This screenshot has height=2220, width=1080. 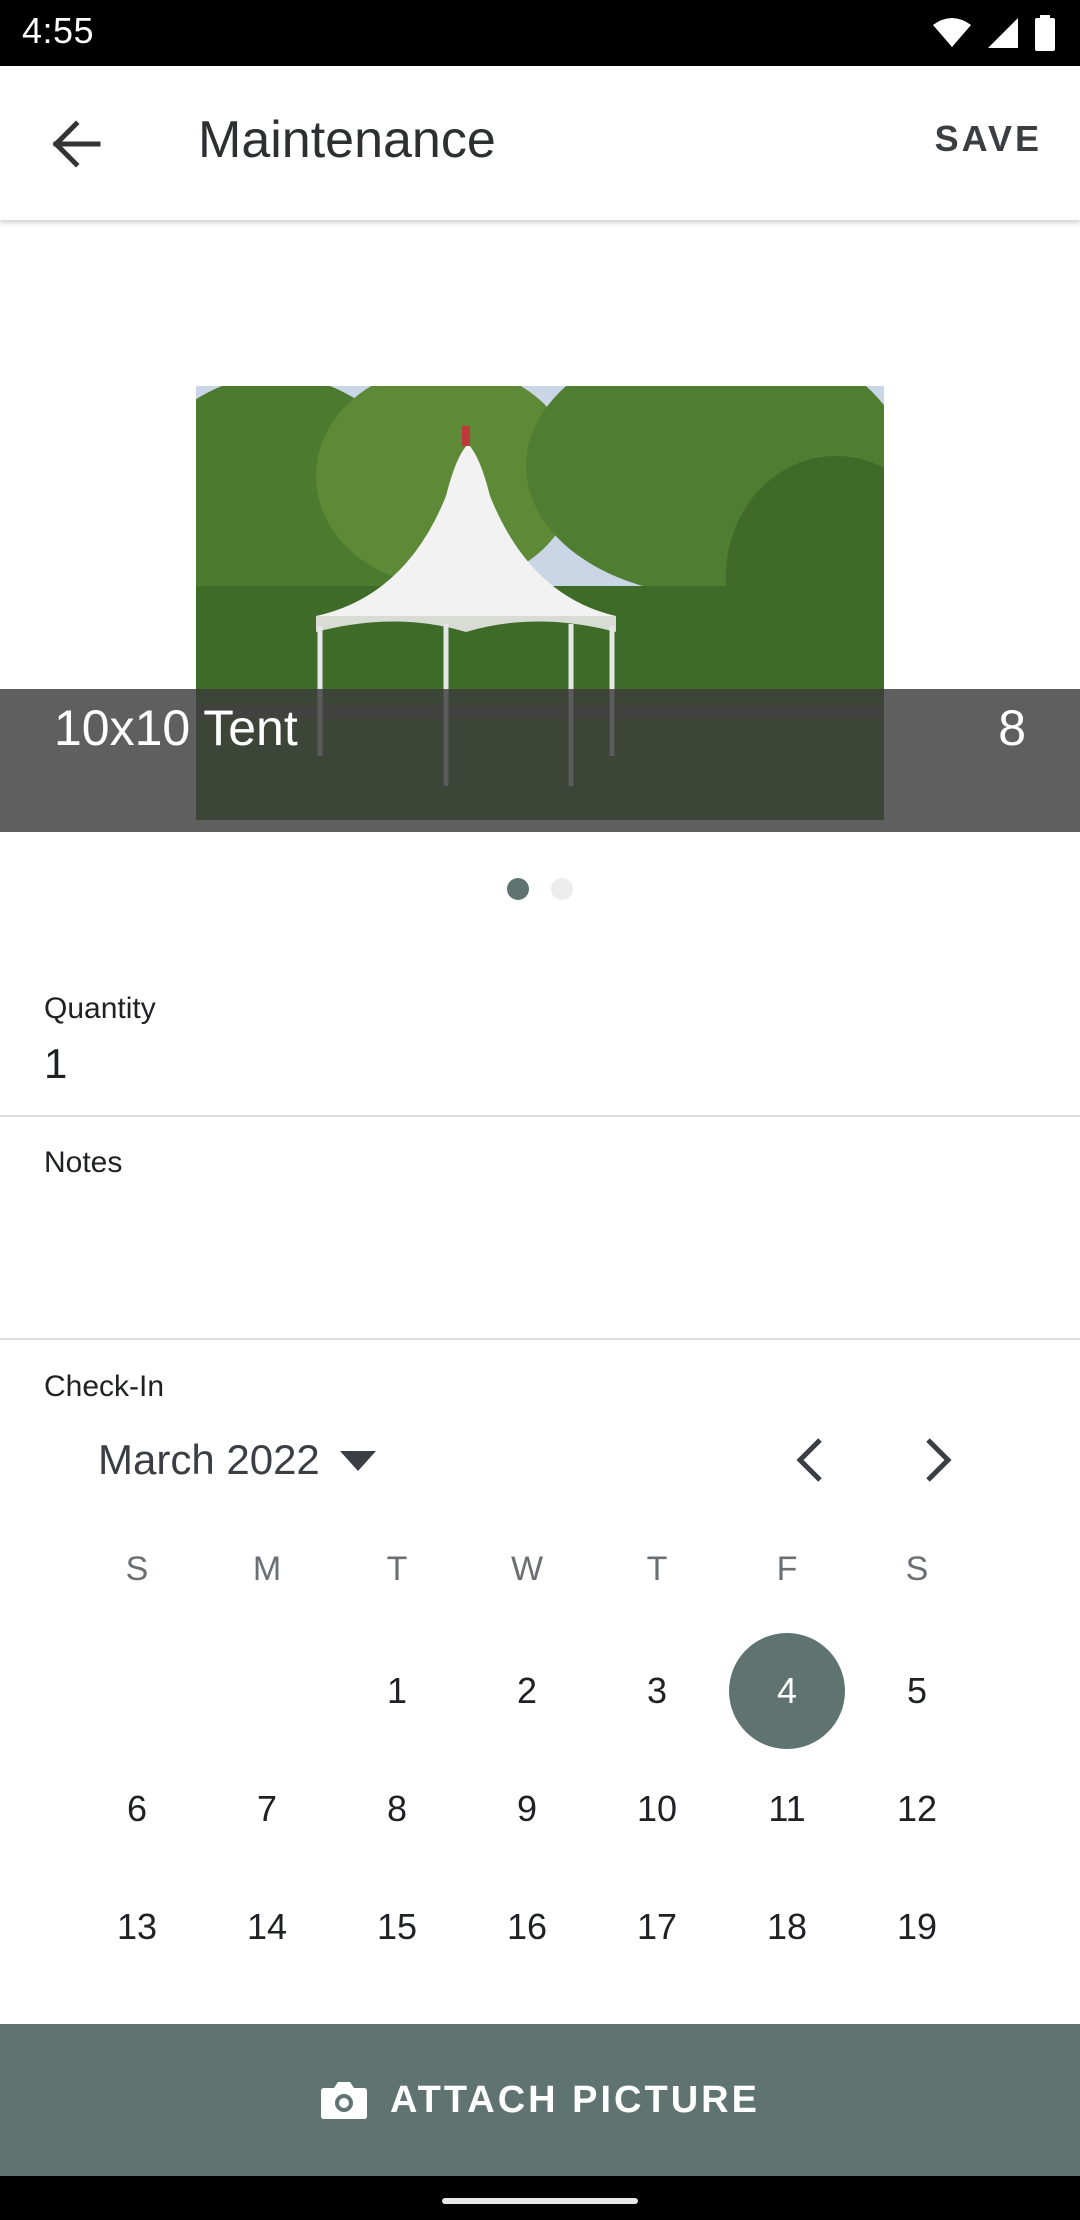 I want to click on calendar-day-label: 3, so click(x=657, y=1690).